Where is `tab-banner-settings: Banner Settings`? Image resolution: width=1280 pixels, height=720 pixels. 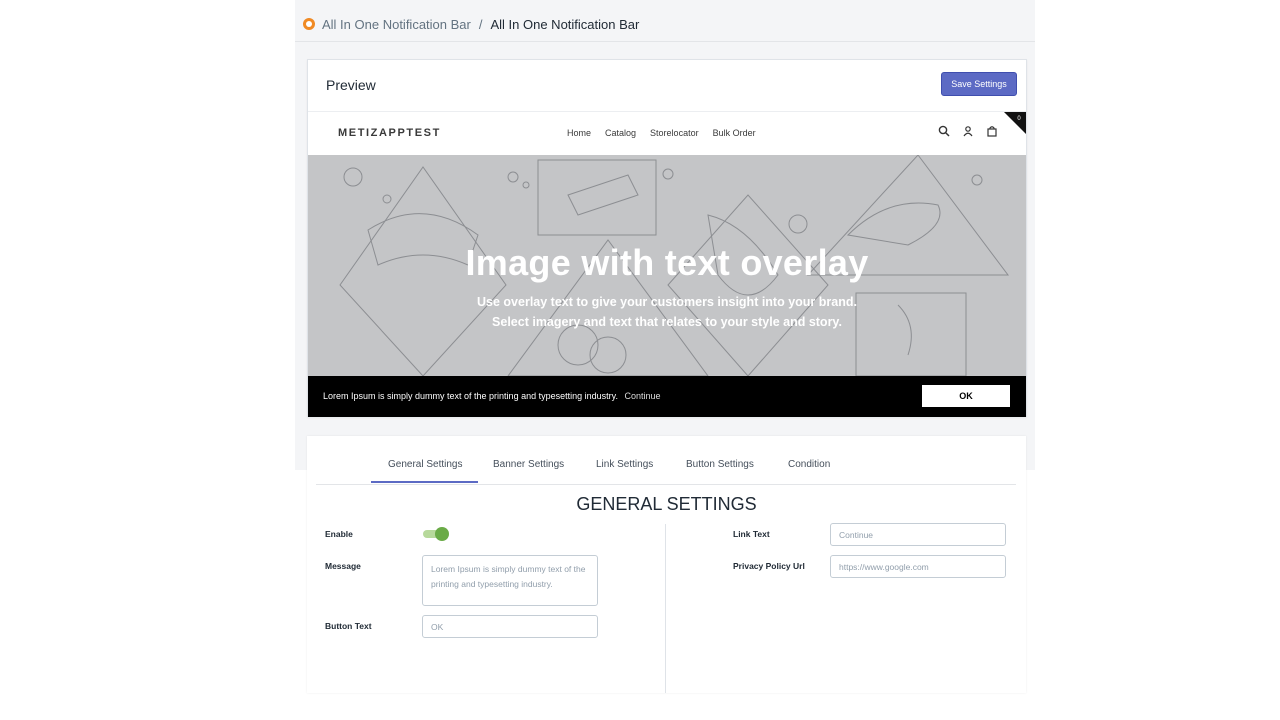
tab-banner-settings: Banner Settings is located at coordinates (528, 464).